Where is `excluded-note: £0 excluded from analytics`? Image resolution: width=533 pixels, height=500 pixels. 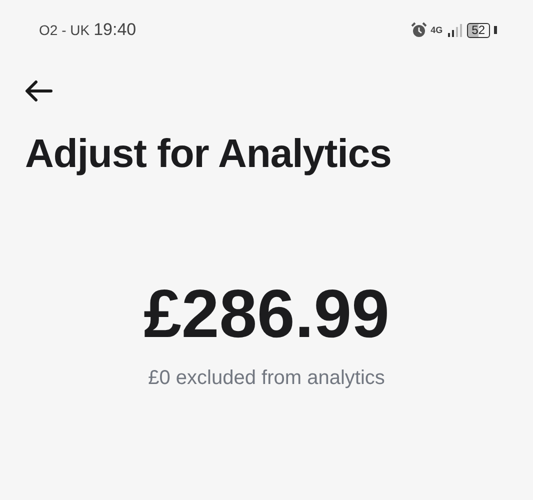 excluded-note: £0 excluded from analytics is located at coordinates (266, 378).